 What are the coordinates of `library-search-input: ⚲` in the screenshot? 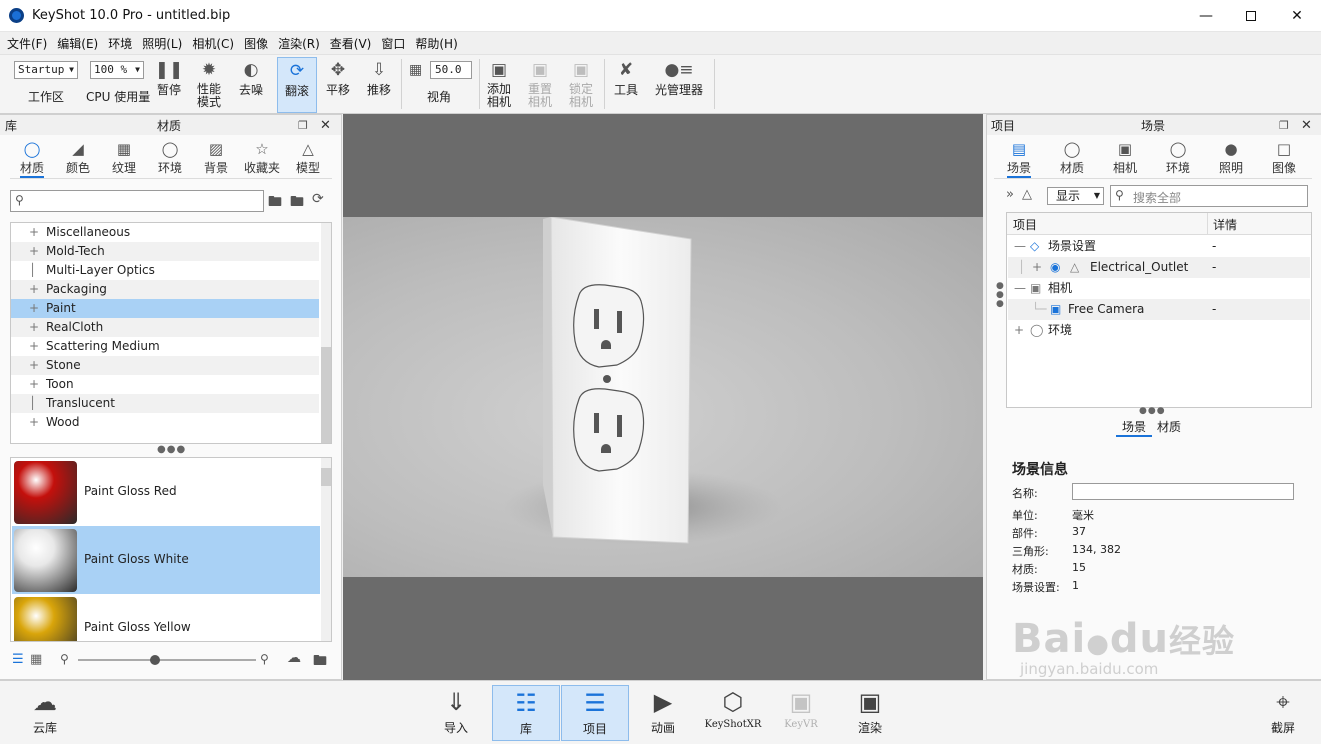 It's located at (137, 201).